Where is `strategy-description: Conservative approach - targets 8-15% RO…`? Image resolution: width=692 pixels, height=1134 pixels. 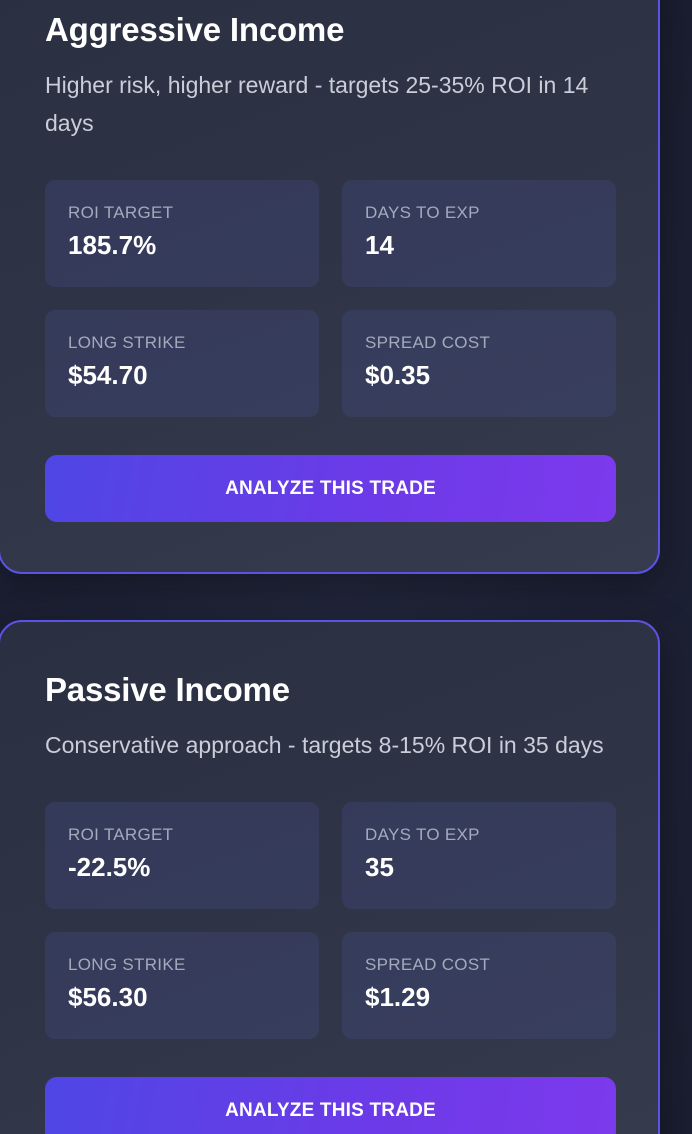 strategy-description: Conservative approach - targets 8-15% RO… is located at coordinates (324, 745).